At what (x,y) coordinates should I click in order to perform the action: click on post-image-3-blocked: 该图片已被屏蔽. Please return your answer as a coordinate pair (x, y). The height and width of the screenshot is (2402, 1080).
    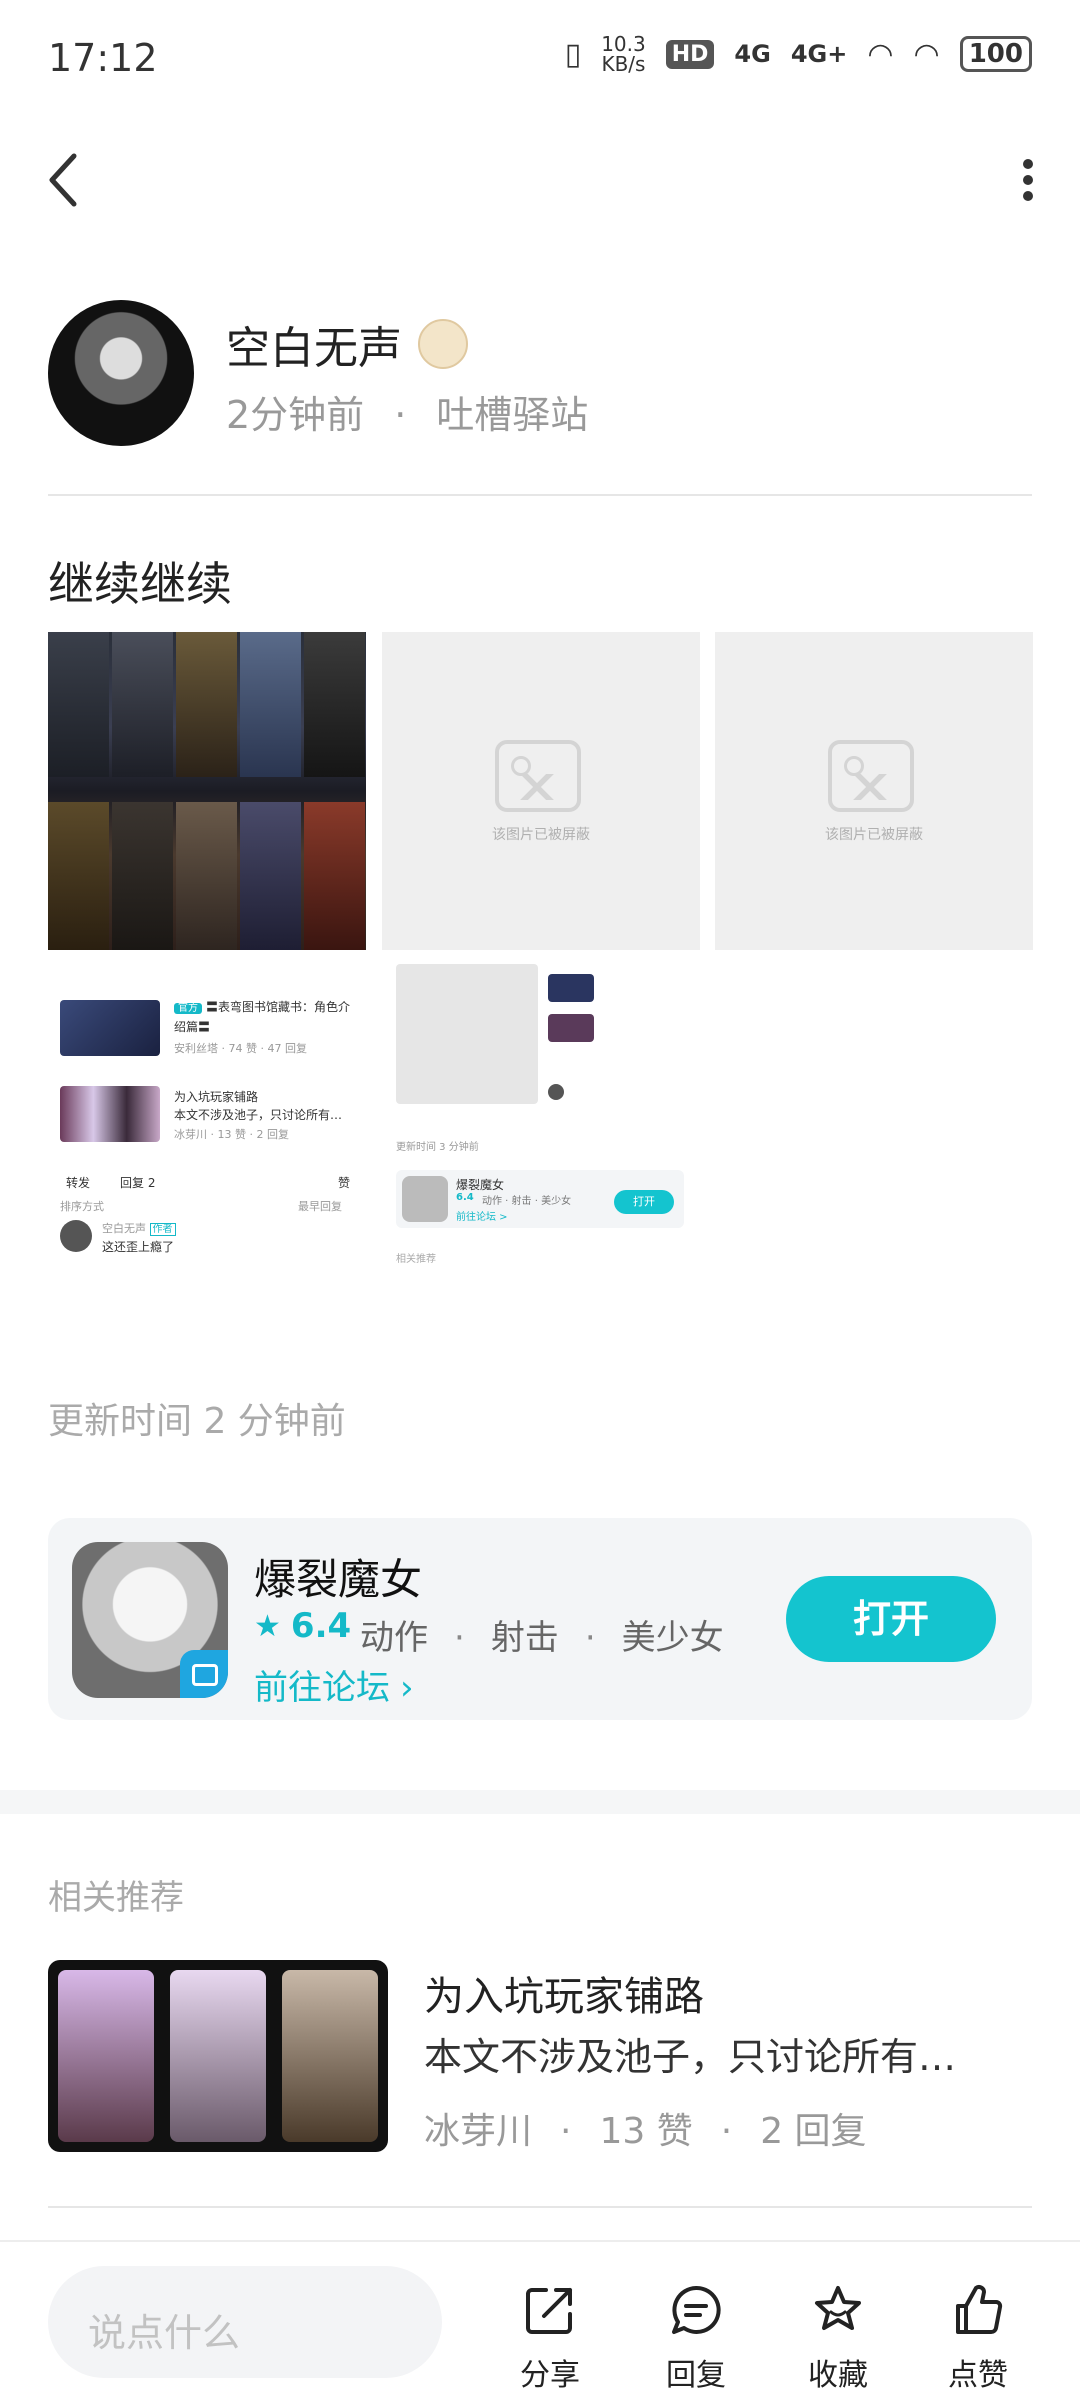
    Looking at the image, I should click on (874, 791).